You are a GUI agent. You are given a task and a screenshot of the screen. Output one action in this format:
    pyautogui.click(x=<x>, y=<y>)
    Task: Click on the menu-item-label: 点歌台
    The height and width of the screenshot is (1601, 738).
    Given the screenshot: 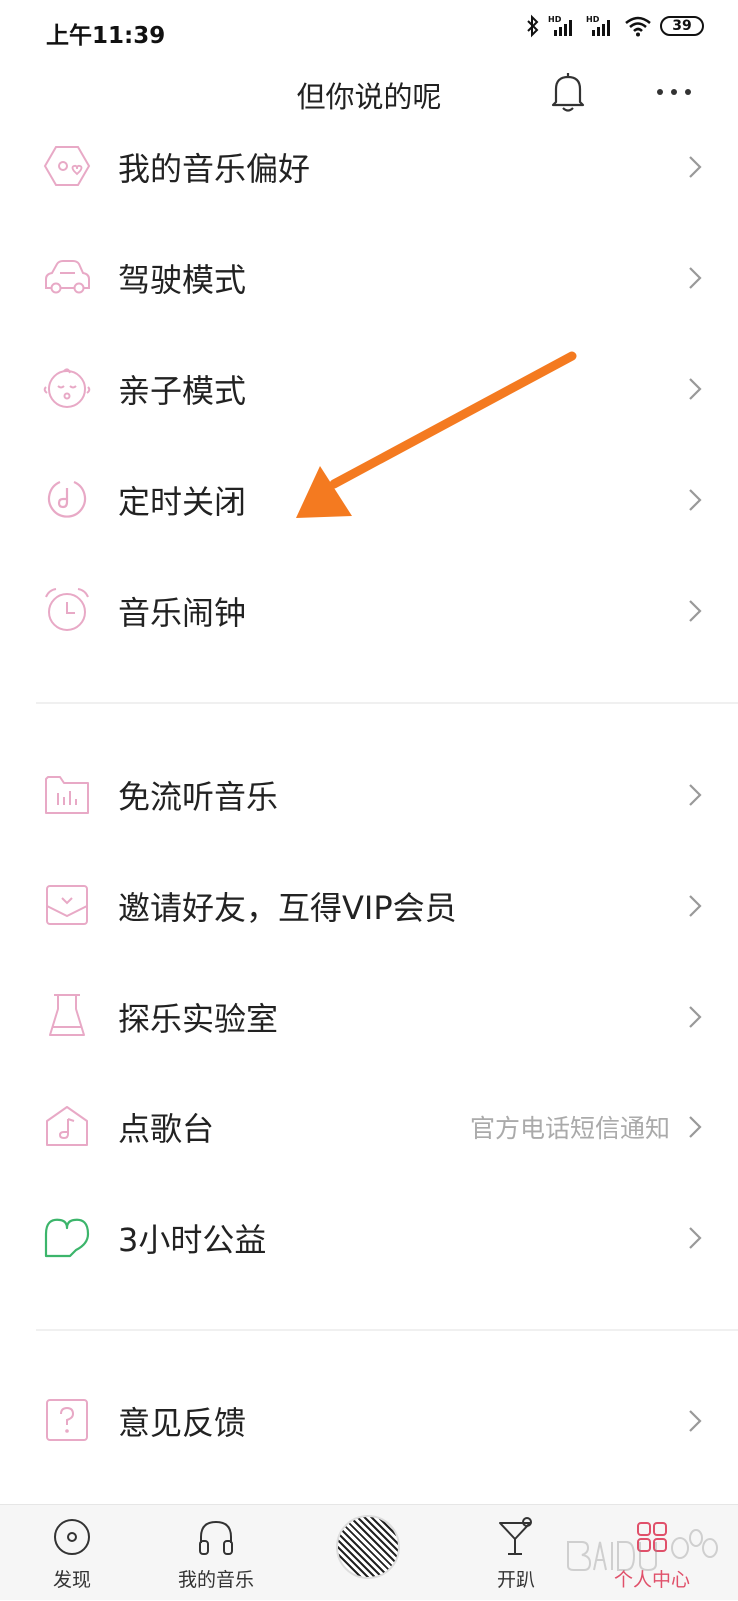 What is the action you would take?
    pyautogui.click(x=166, y=1129)
    